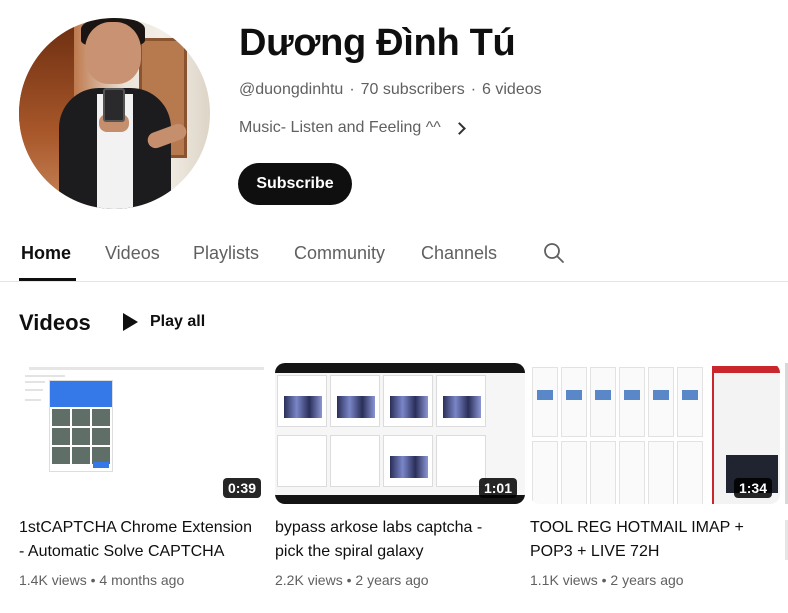 The image size is (788, 613). What do you see at coordinates (53, 580) in the screenshot?
I see `view-count: 1.4K views` at bounding box center [53, 580].